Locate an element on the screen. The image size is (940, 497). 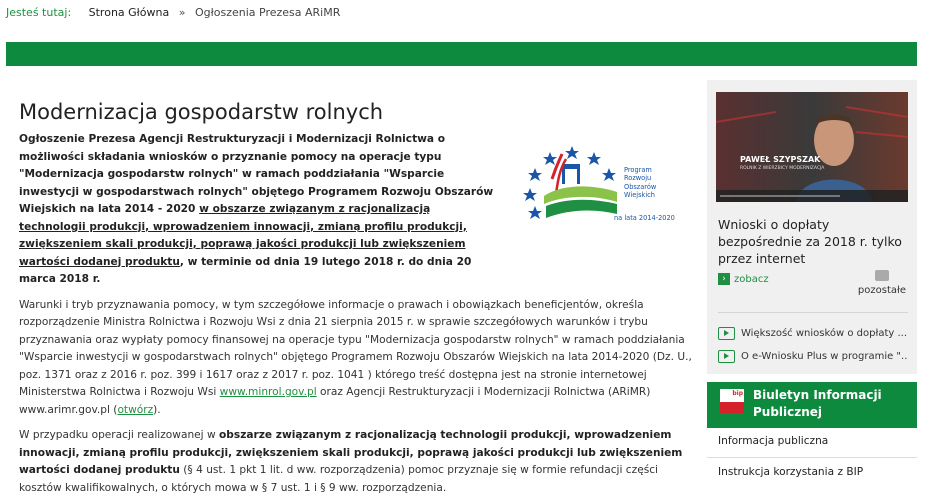
side-link-public-info: Informacja publiczna is located at coordinates (773, 441).